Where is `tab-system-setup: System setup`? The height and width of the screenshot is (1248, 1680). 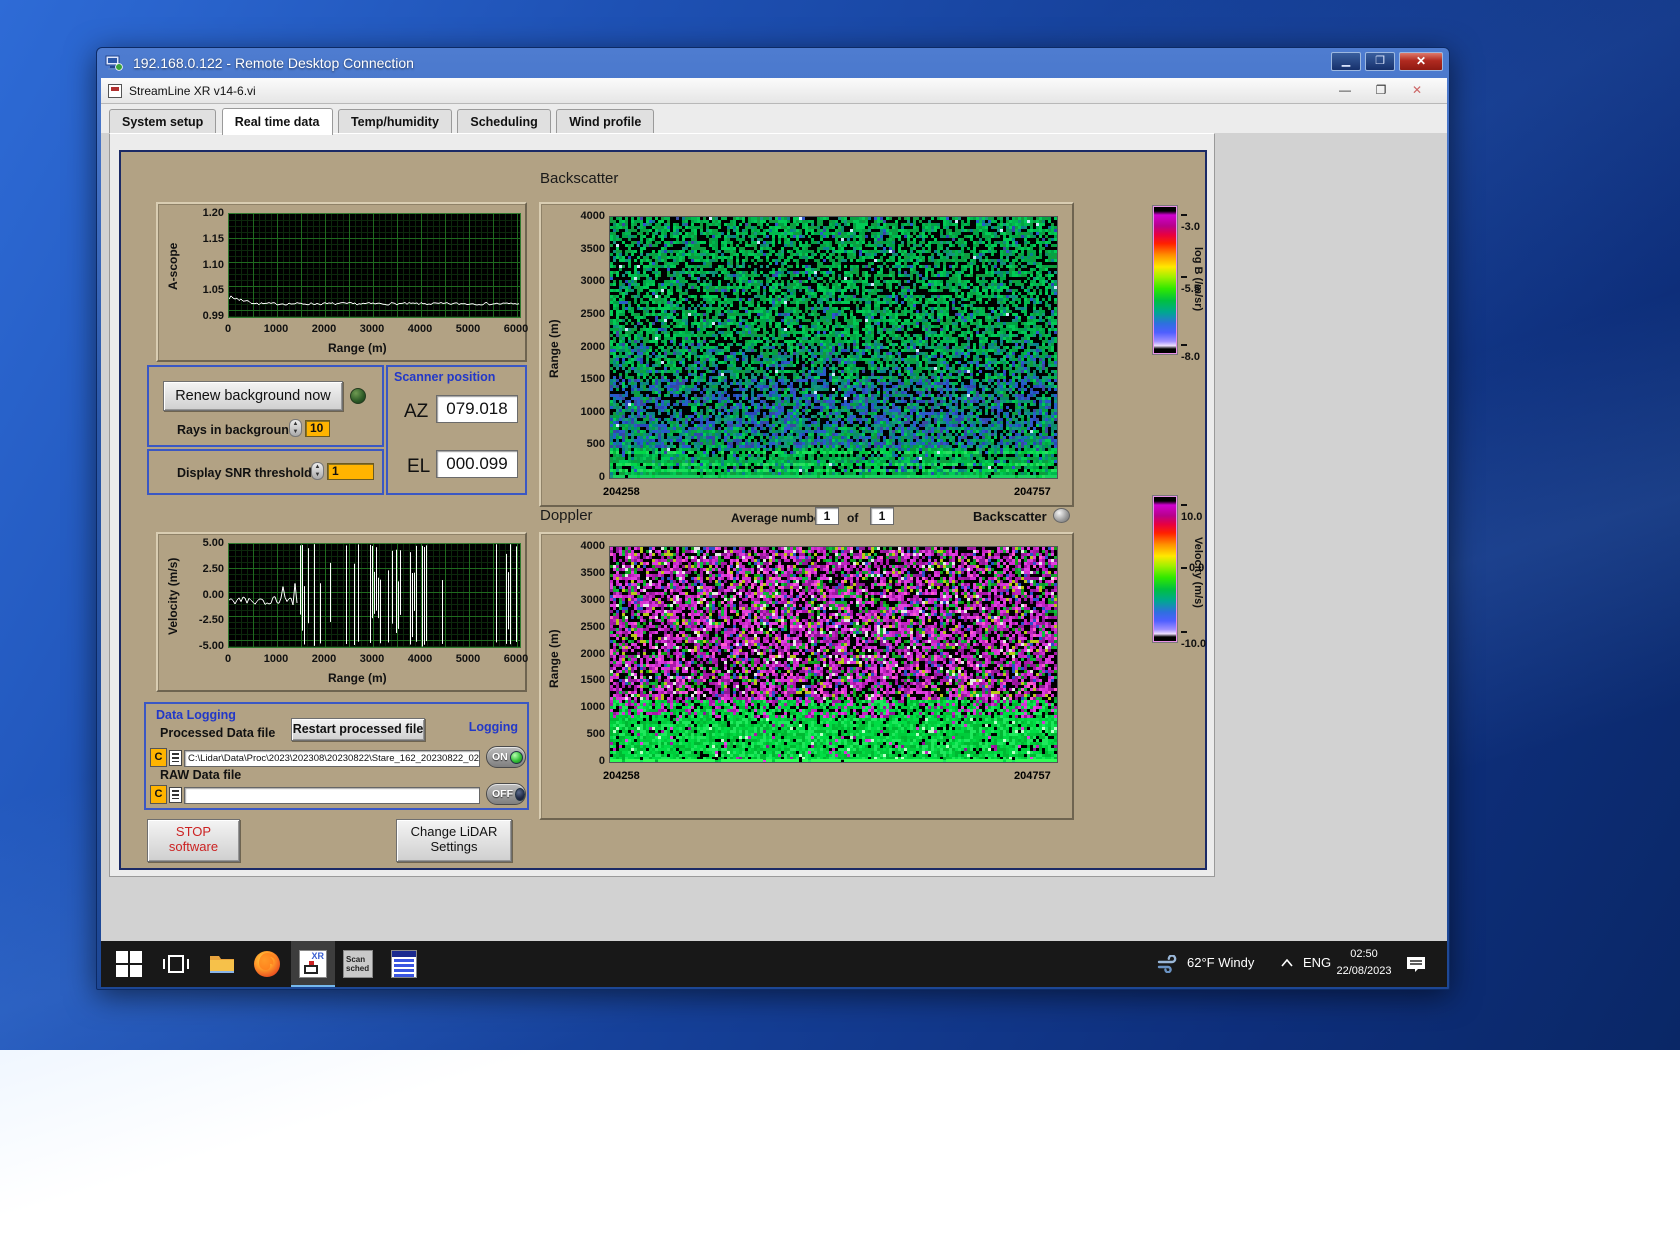
tab-system-setup: System setup is located at coordinates (163, 121).